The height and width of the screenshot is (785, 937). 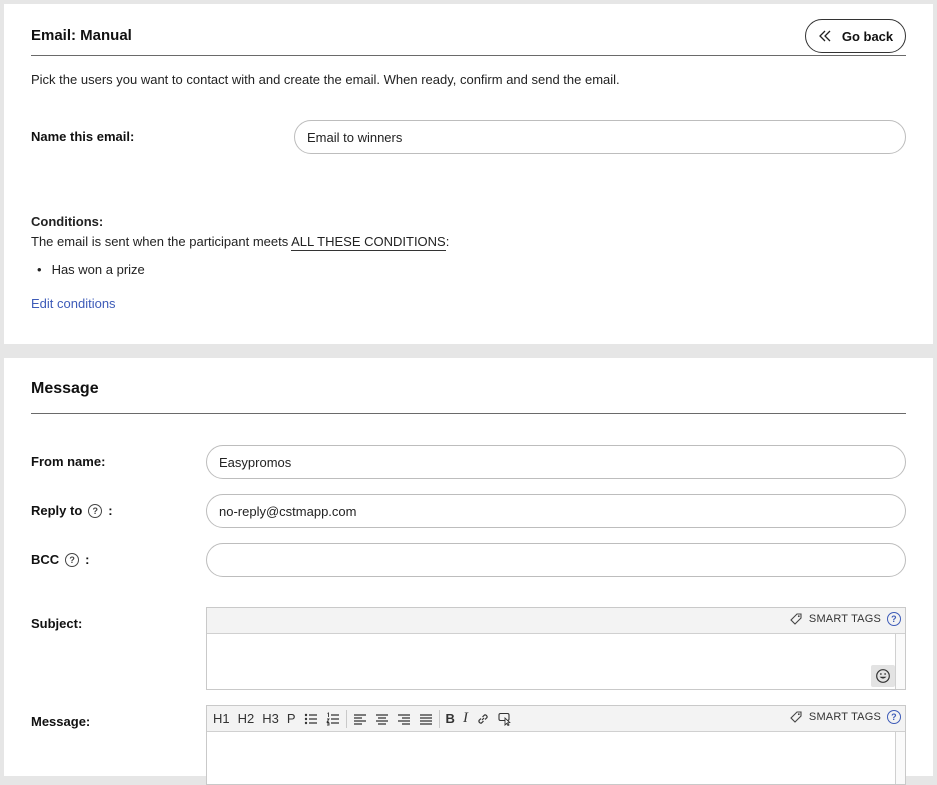 I want to click on message-editor: H1 H2 H3 P B I SMART TAGS ?, so click(x=556, y=745).